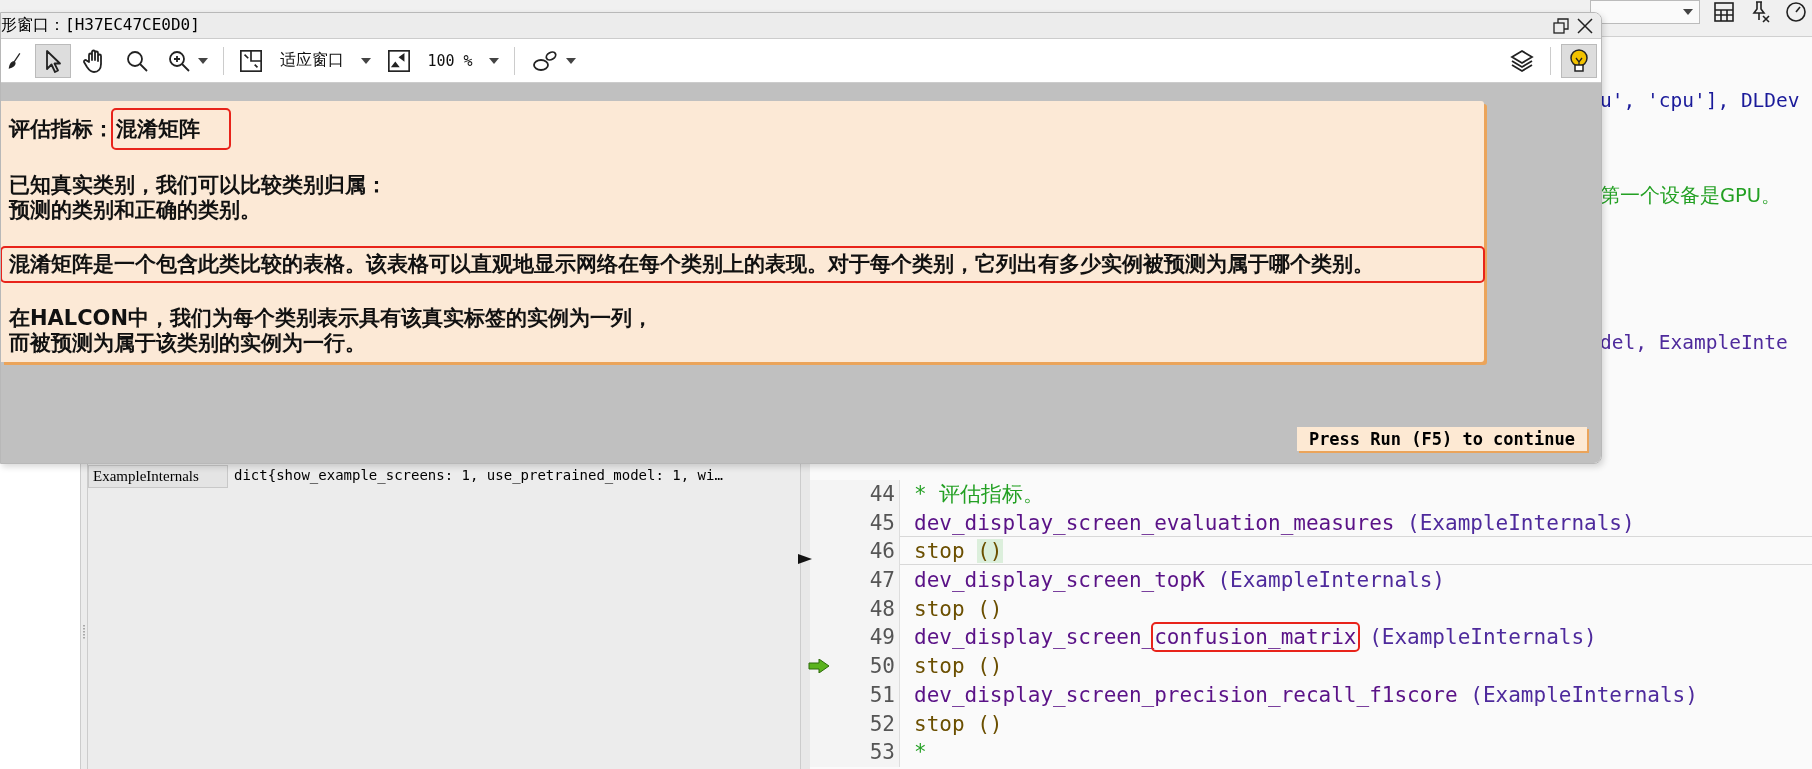 The width and height of the screenshot is (1812, 769). What do you see at coordinates (882, 752) in the screenshot?
I see `line-number: 53` at bounding box center [882, 752].